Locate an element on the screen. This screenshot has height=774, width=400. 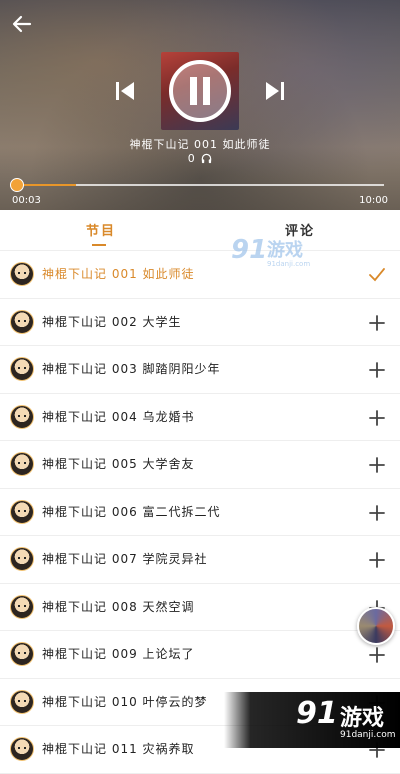
check-icon is located at coordinates (377, 275).